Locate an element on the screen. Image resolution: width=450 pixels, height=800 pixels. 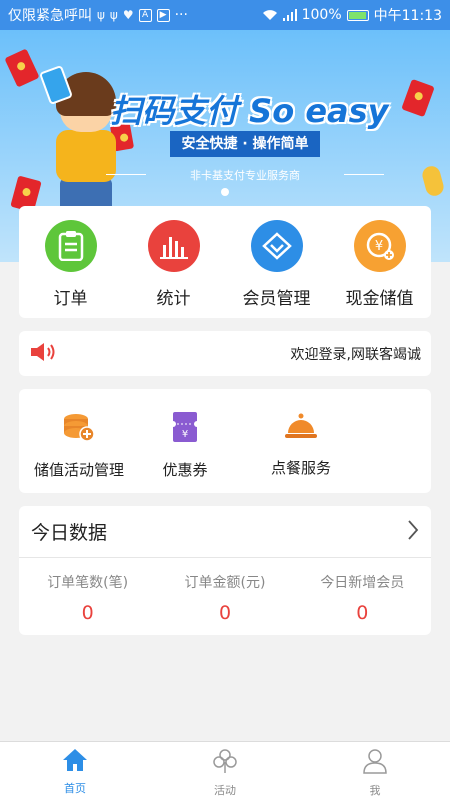
play-icon: ▶ is located at coordinates (163, 15).